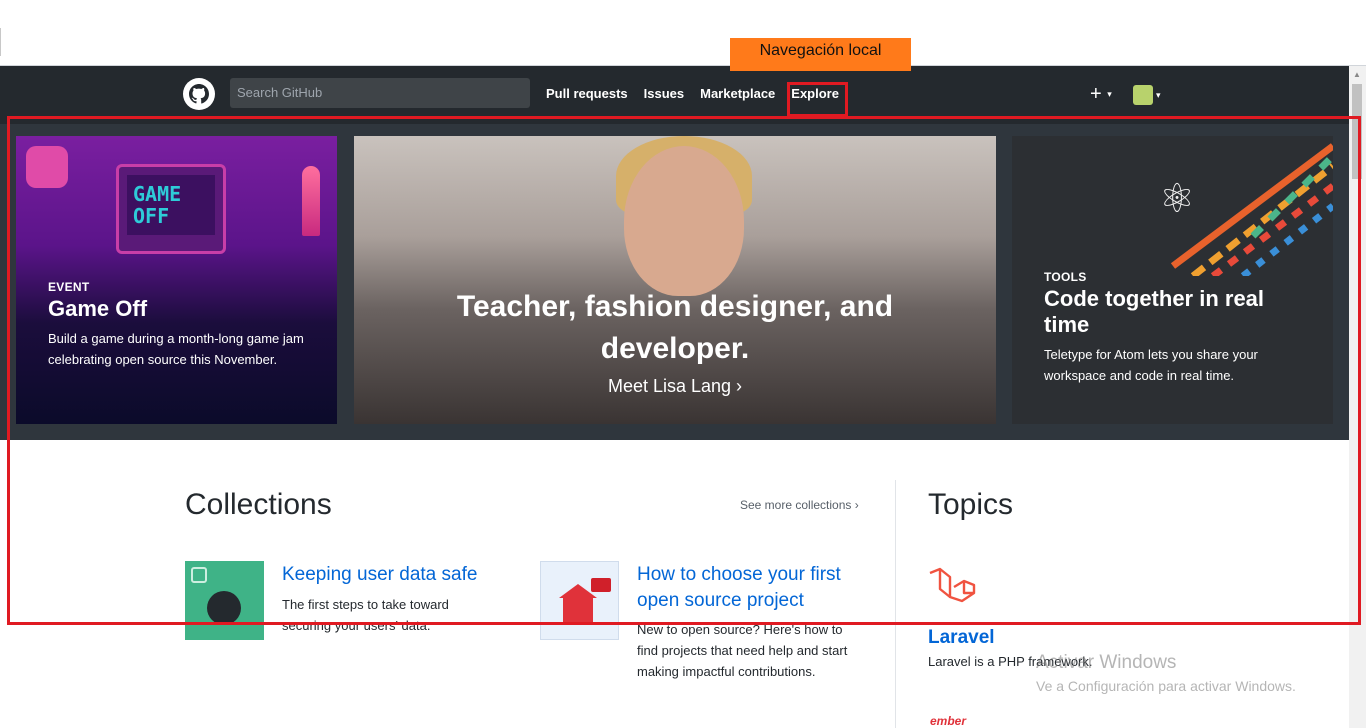 The height and width of the screenshot is (728, 1366). What do you see at coordinates (1177, 199) in the screenshot?
I see `atom-logo-icon: ⚛` at bounding box center [1177, 199].